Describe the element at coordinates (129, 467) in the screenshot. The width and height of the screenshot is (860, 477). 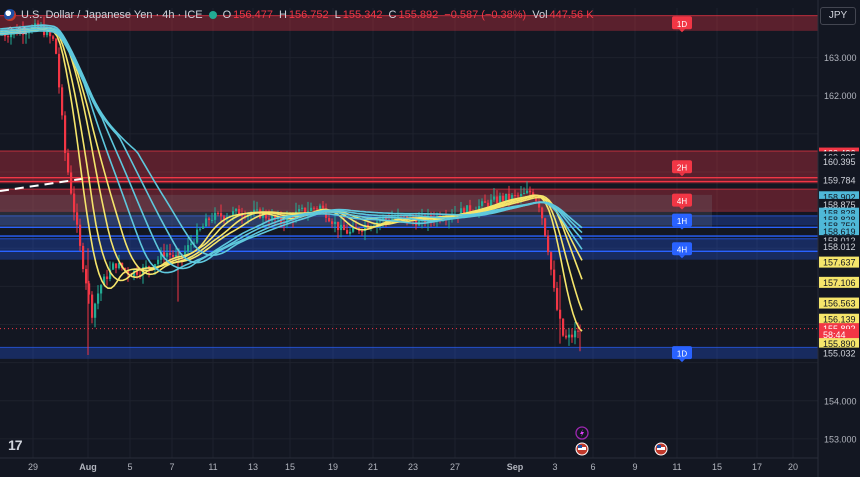
I see `x-tick-label: 5` at that location.